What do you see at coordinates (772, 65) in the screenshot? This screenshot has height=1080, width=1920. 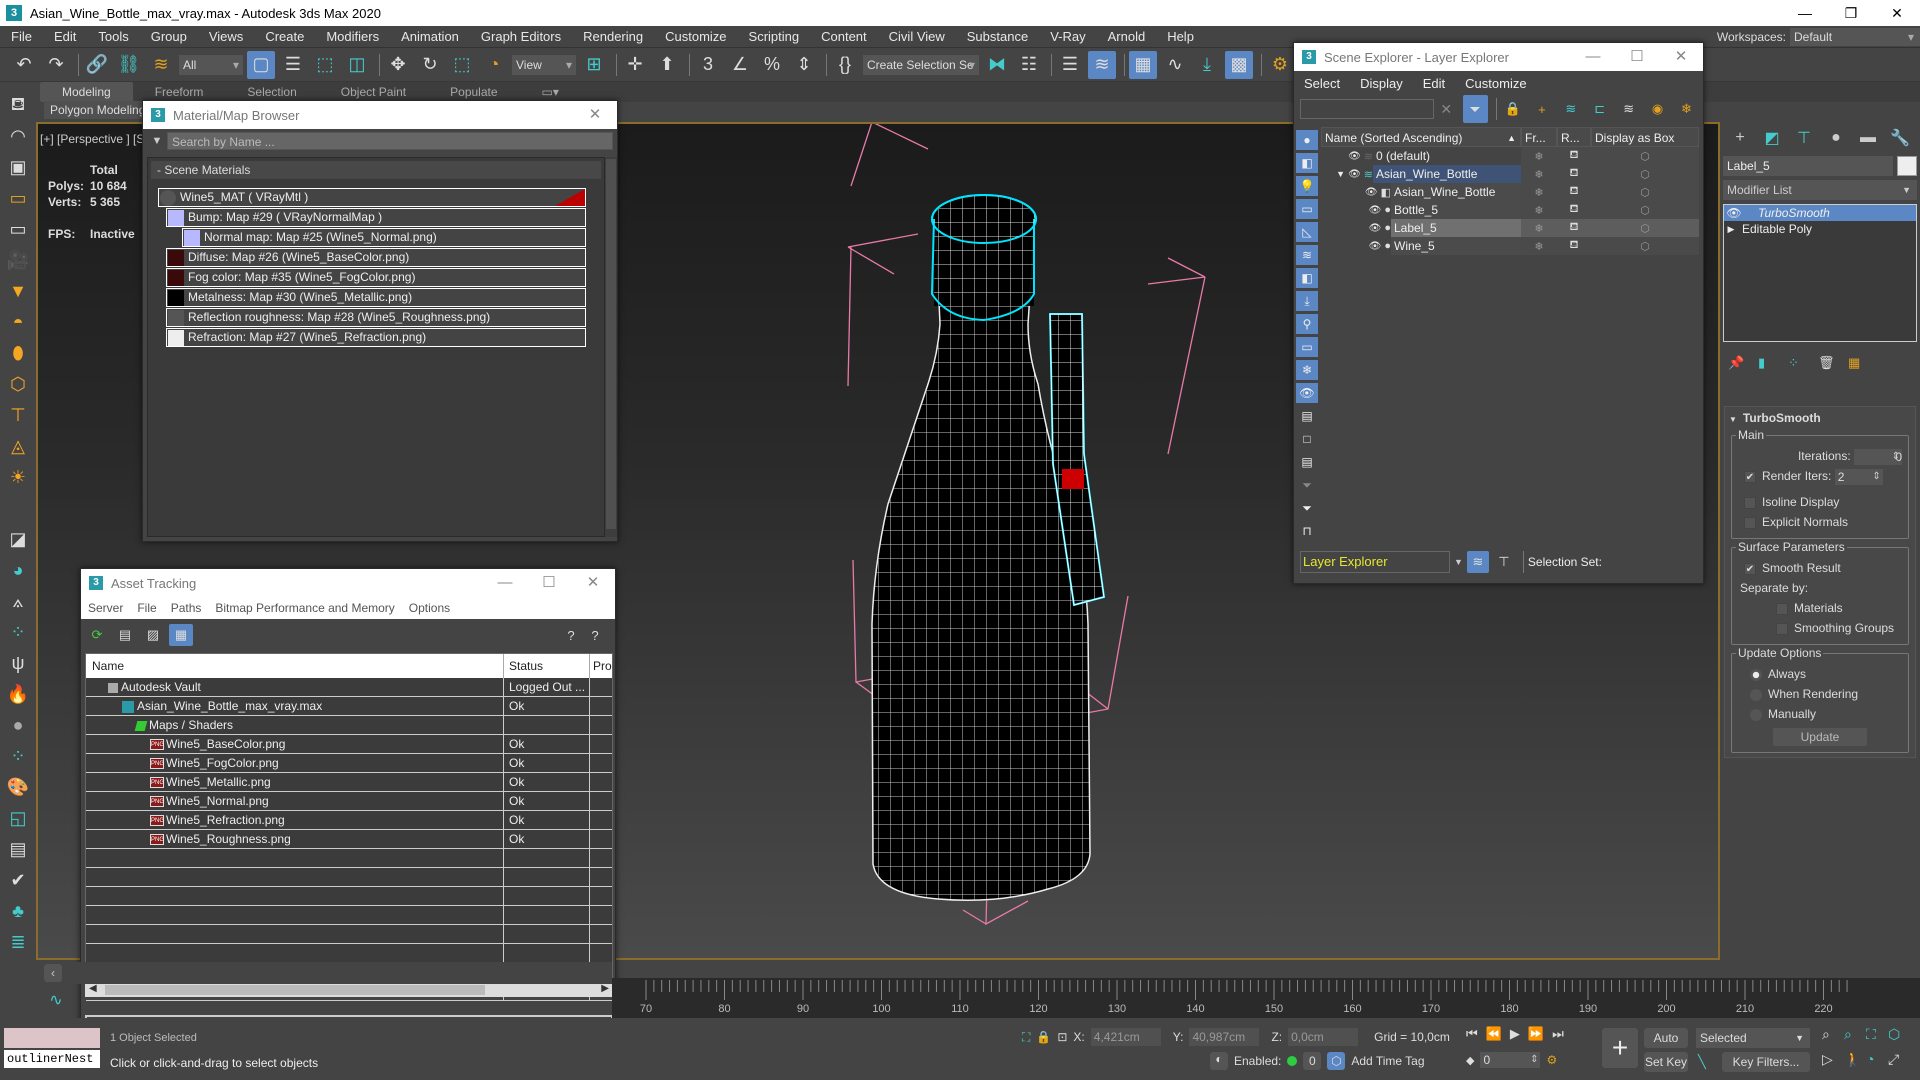 I see `percent-snap-icon: %` at bounding box center [772, 65].